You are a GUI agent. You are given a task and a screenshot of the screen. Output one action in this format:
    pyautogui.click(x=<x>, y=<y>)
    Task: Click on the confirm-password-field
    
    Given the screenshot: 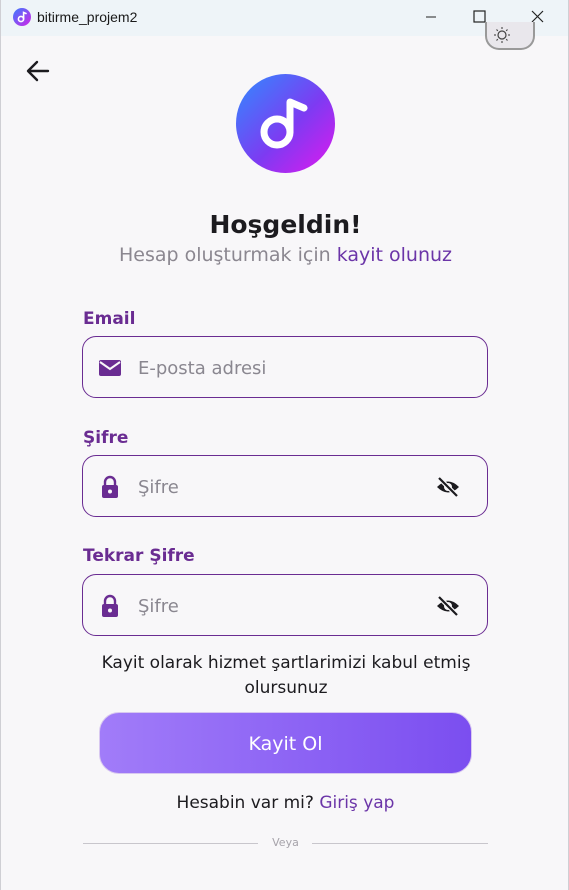 What is the action you would take?
    pyautogui.click(x=285, y=605)
    